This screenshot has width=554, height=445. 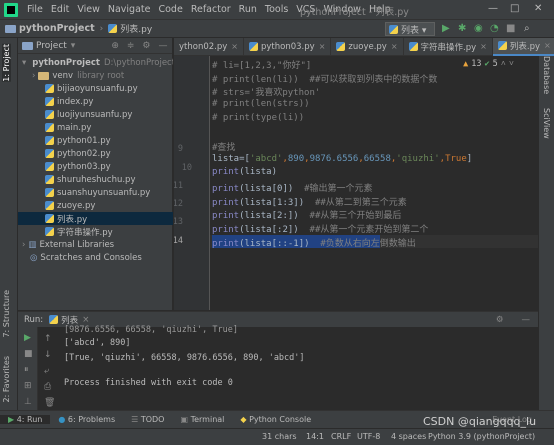 What do you see at coordinates (95, 244) in the screenshot?
I see `tree-item-external-libraries: › ▥ External Libraries` at bounding box center [95, 244].